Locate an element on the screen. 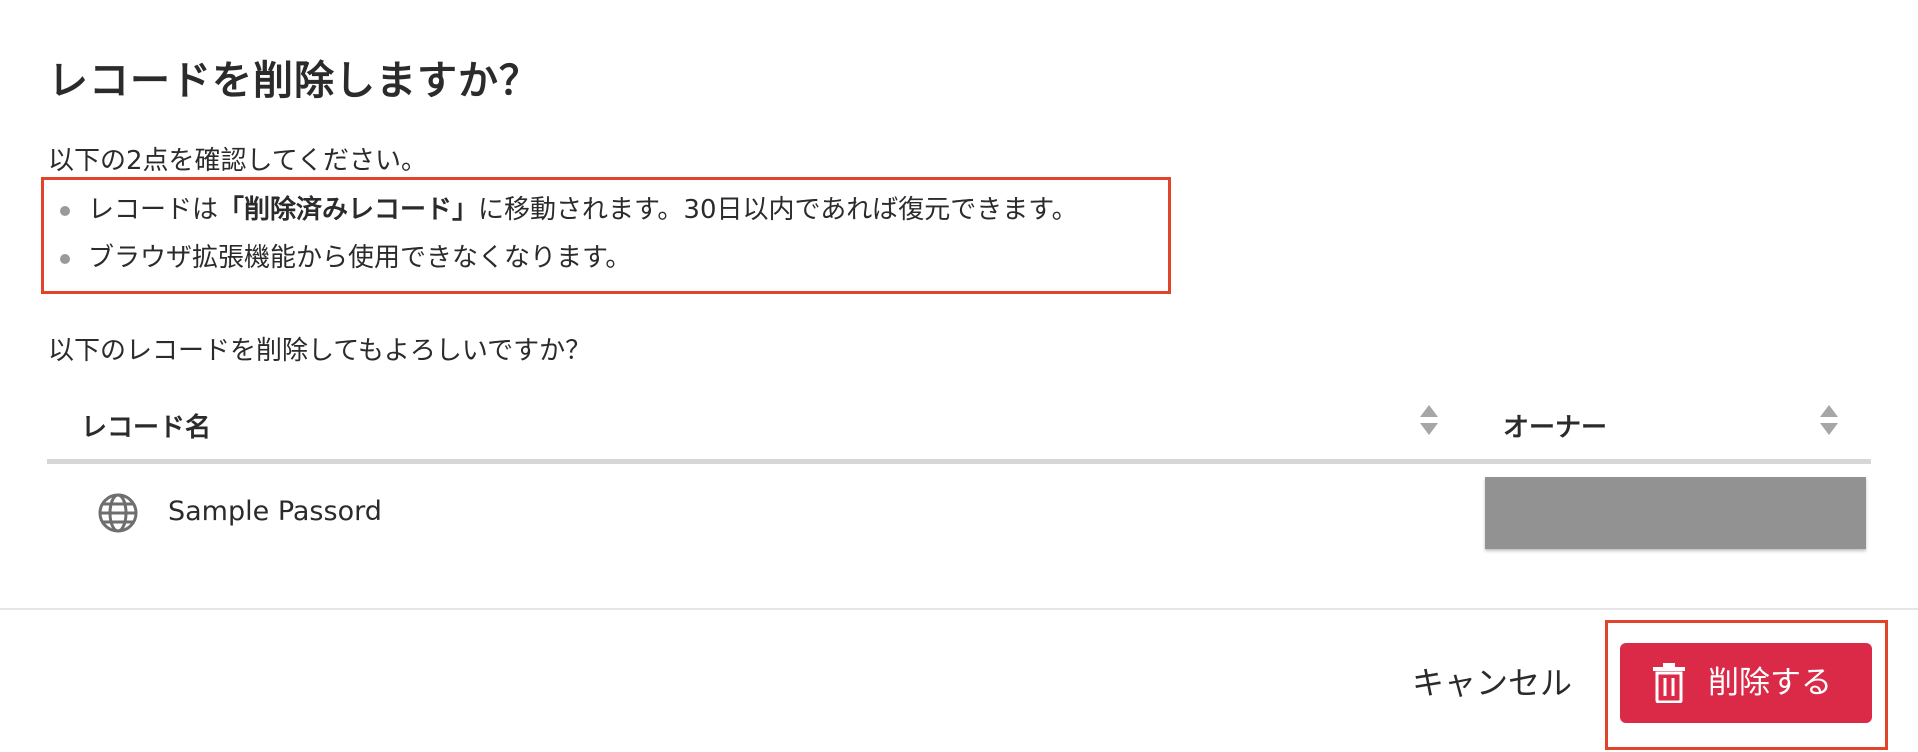 The height and width of the screenshot is (752, 1918). bullet-item: ブラウザ拡張機能から使用できなくなります。 is located at coordinates (568, 262).